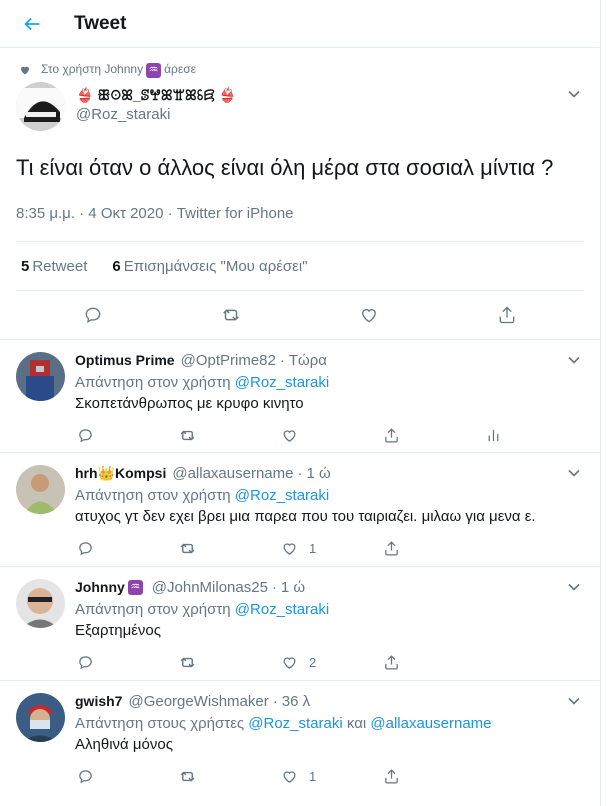 The height and width of the screenshot is (806, 614). Describe the element at coordinates (125, 360) in the screenshot. I see `reply-author-name: Optimus Prime` at that location.